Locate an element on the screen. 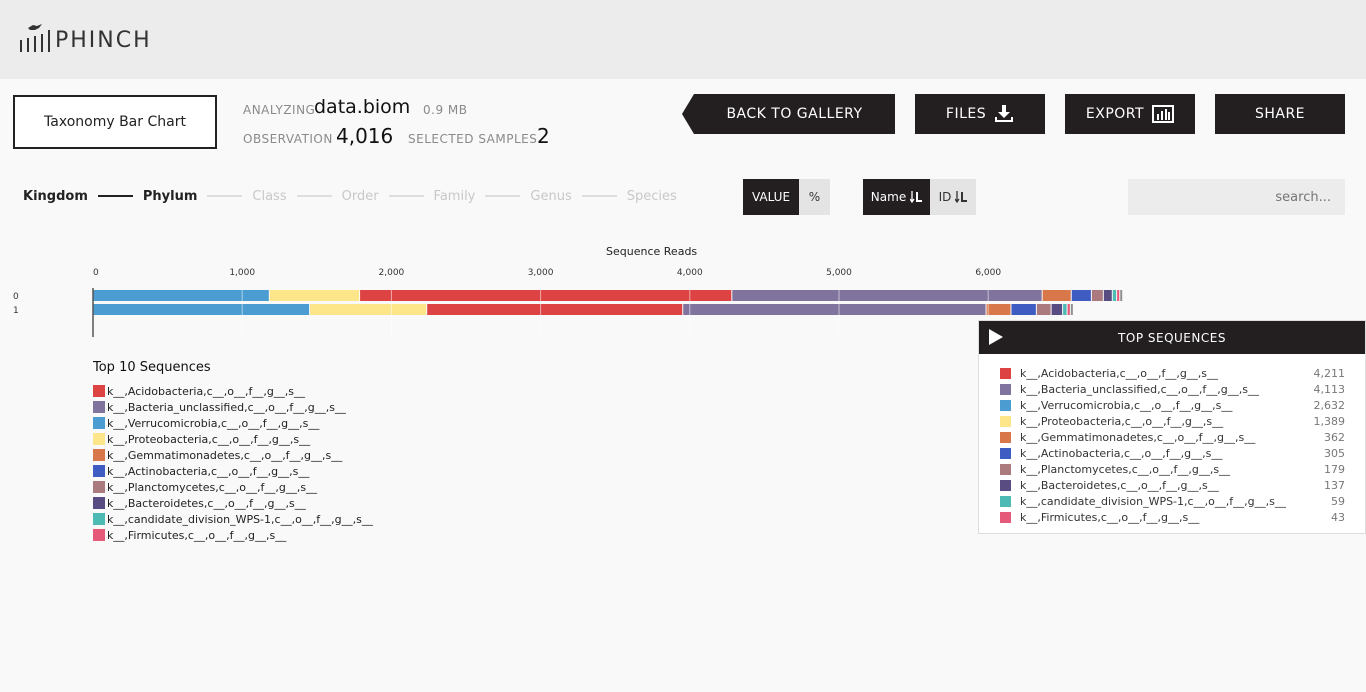 The width and height of the screenshot is (1366, 692). percent-mode-button: % is located at coordinates (814, 197).